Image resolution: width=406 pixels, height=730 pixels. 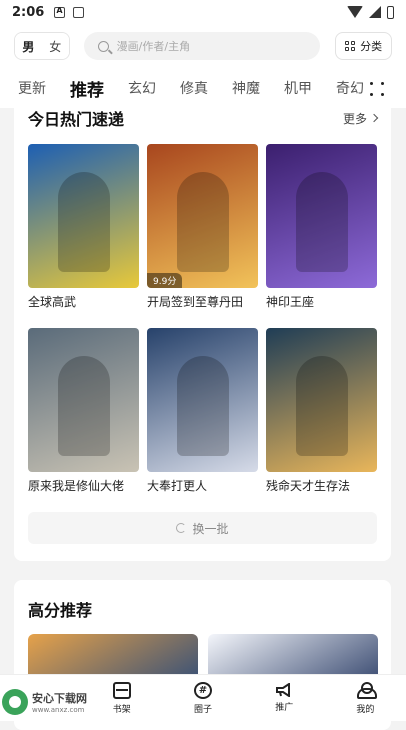 I want to click on classify-label: 分类, so click(x=371, y=46).